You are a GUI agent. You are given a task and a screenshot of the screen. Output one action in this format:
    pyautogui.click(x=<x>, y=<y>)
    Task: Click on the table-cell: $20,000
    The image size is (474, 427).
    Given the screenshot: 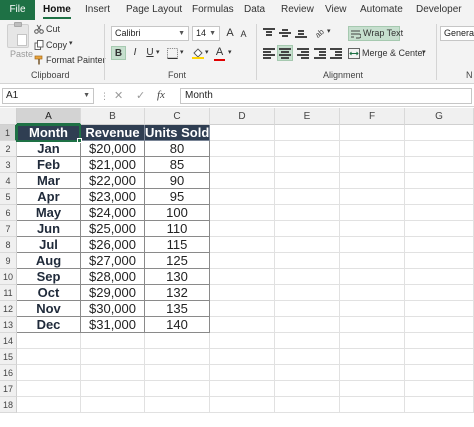 What is the action you would take?
    pyautogui.click(x=113, y=149)
    